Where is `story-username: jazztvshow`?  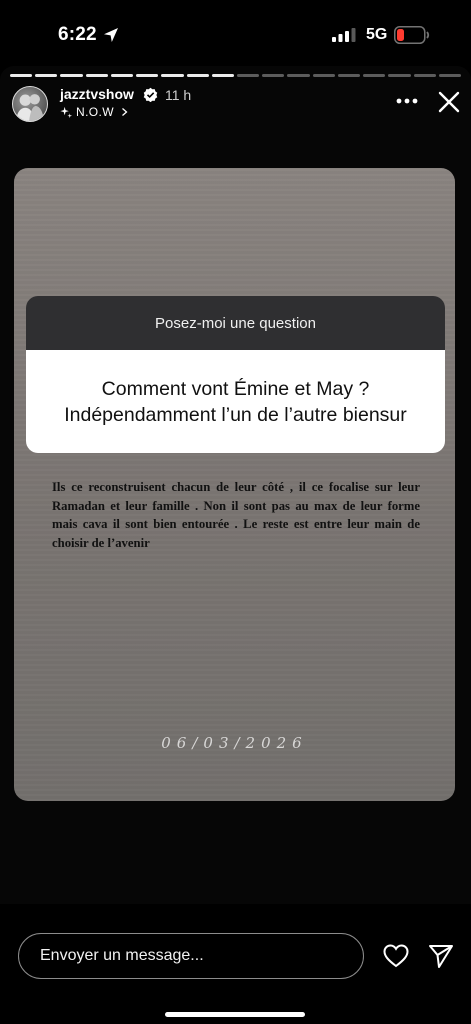 story-username: jazztvshow is located at coordinates (97, 94).